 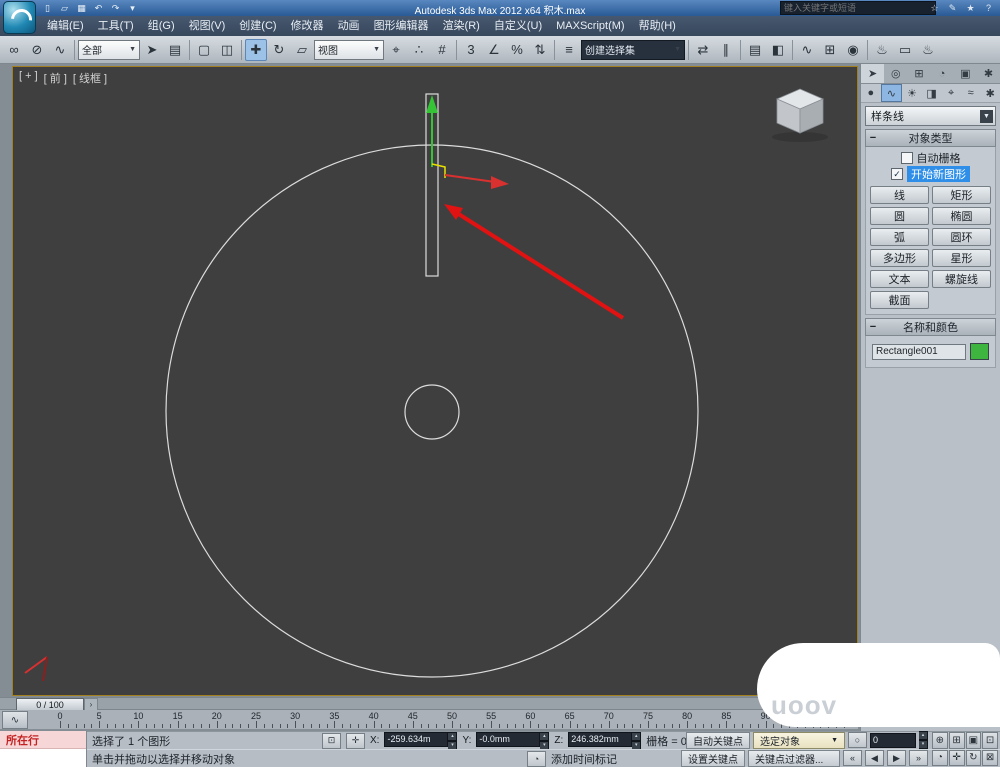 What do you see at coordinates (257, 26) in the screenshot?
I see `menu-item: 创建(C)` at bounding box center [257, 26].